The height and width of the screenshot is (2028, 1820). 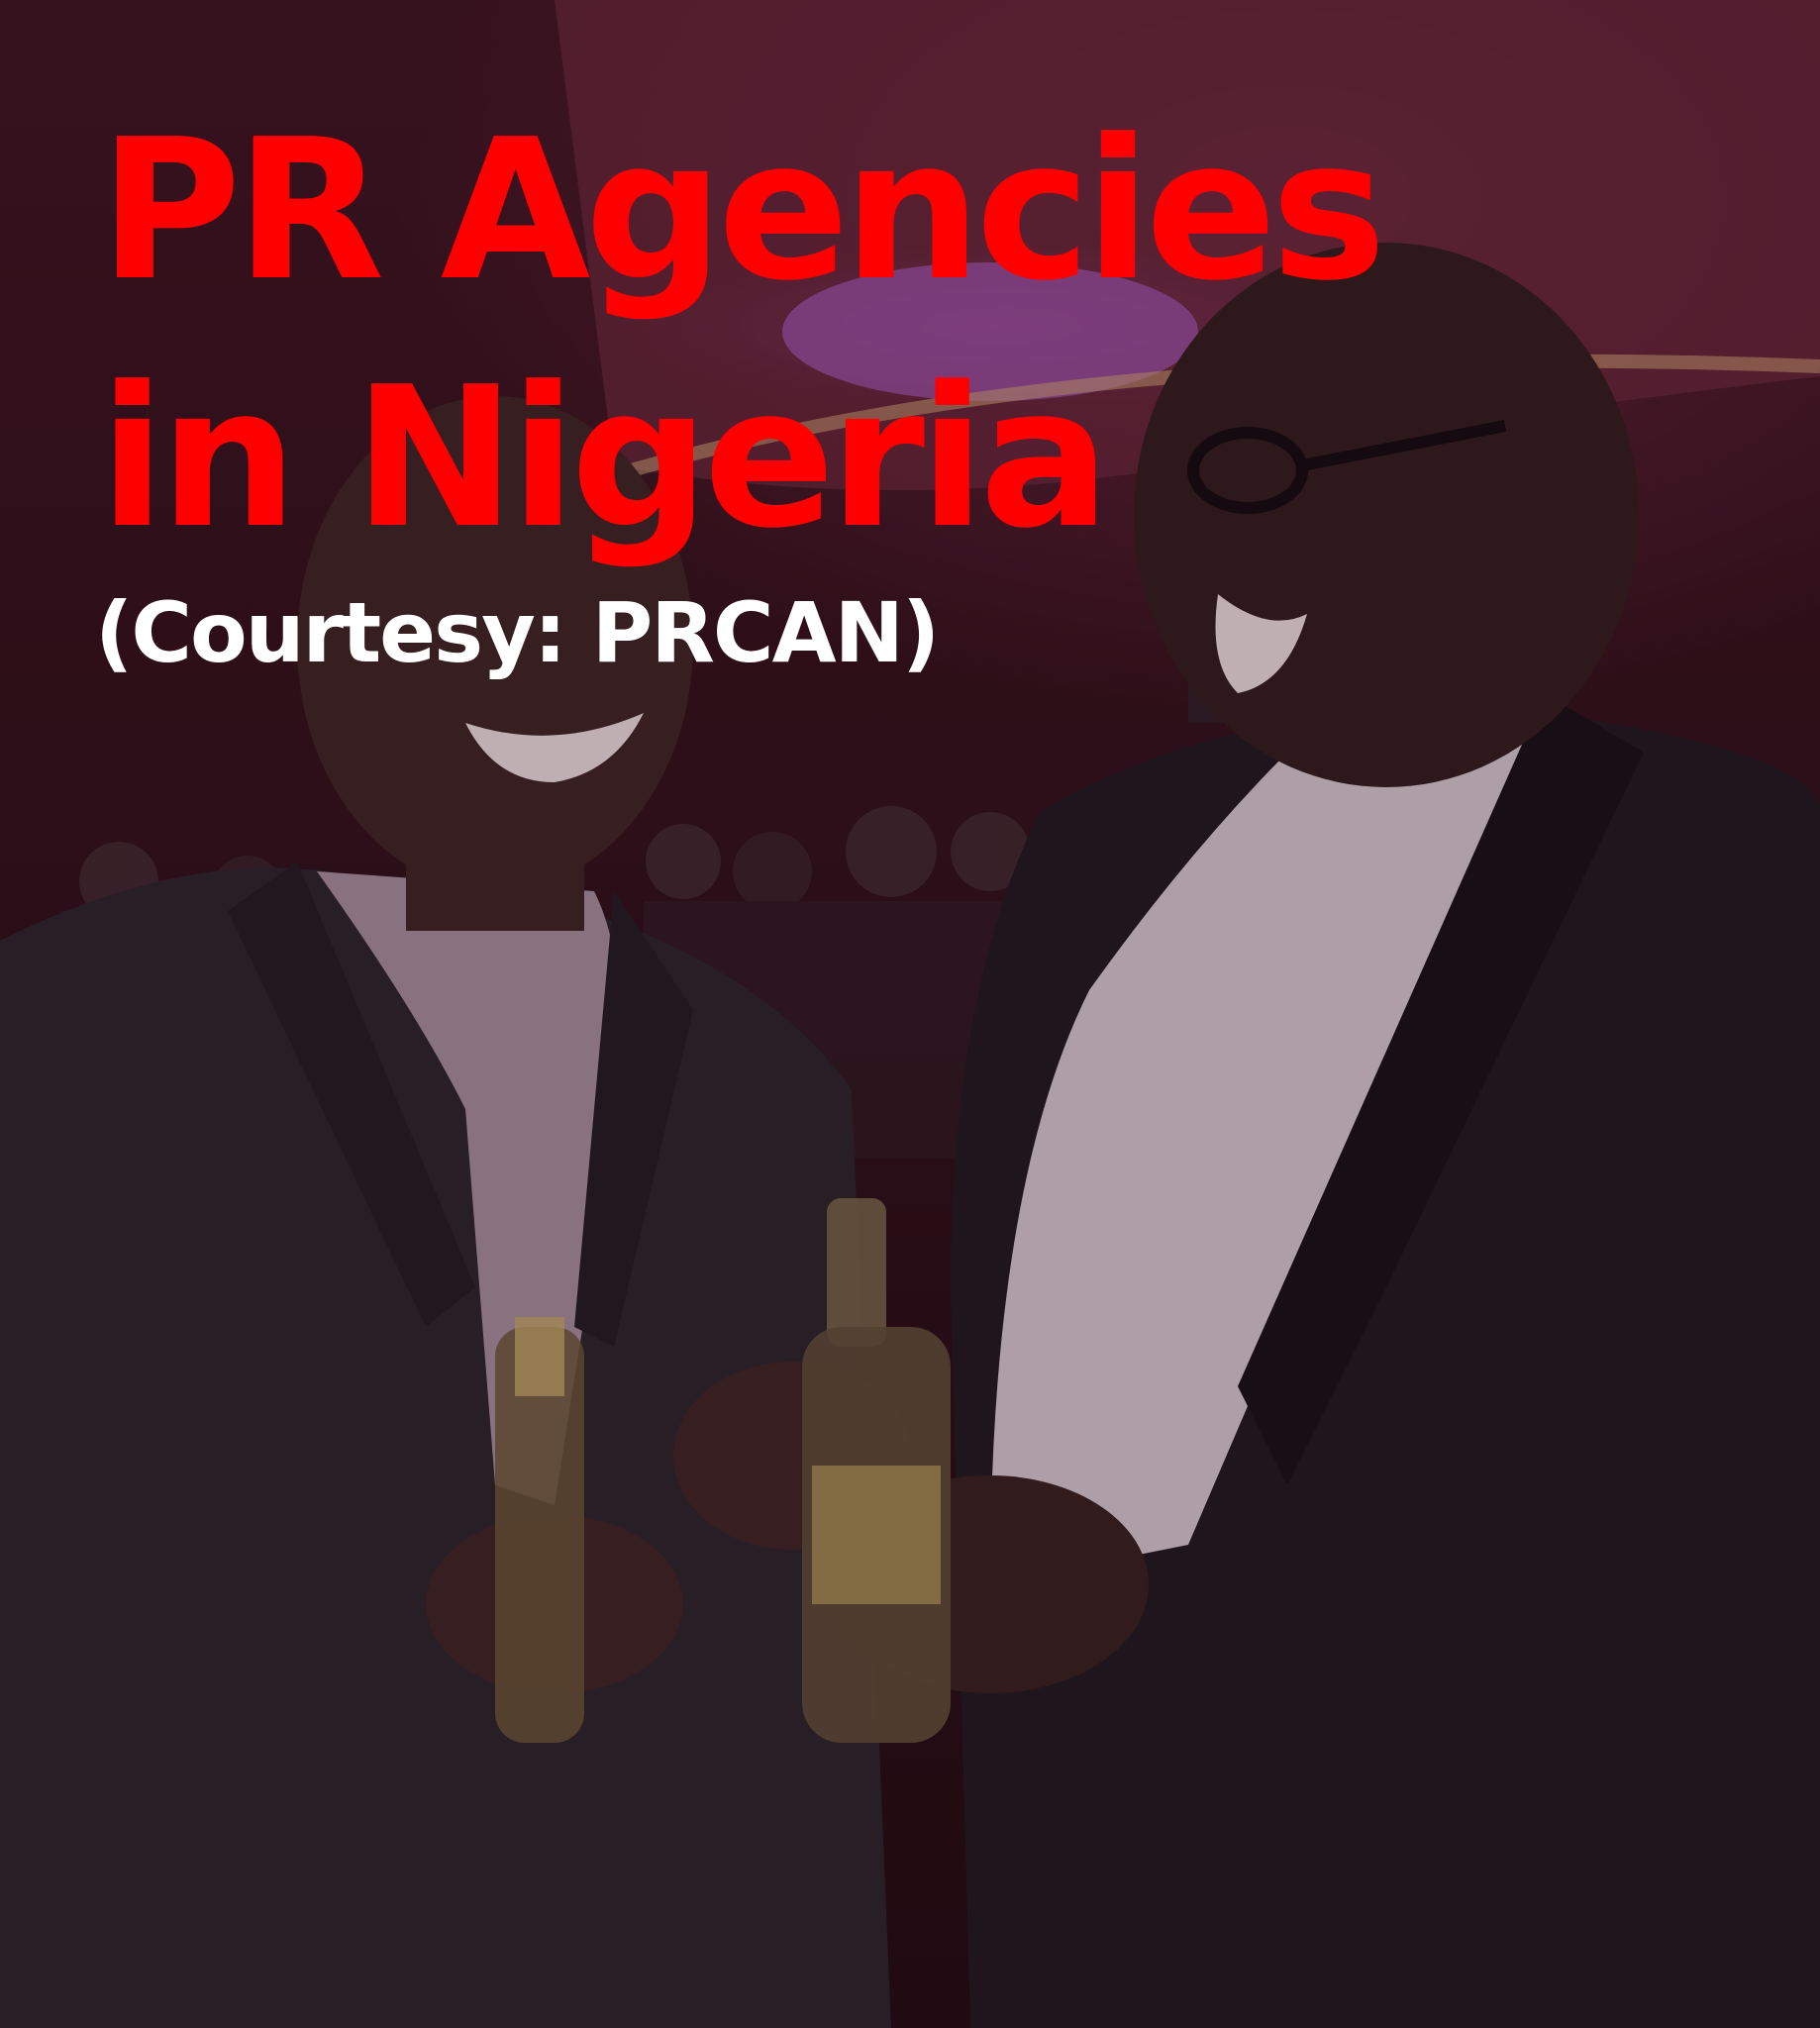 I want to click on title-line-1: PR Agencies, so click(x=742, y=211).